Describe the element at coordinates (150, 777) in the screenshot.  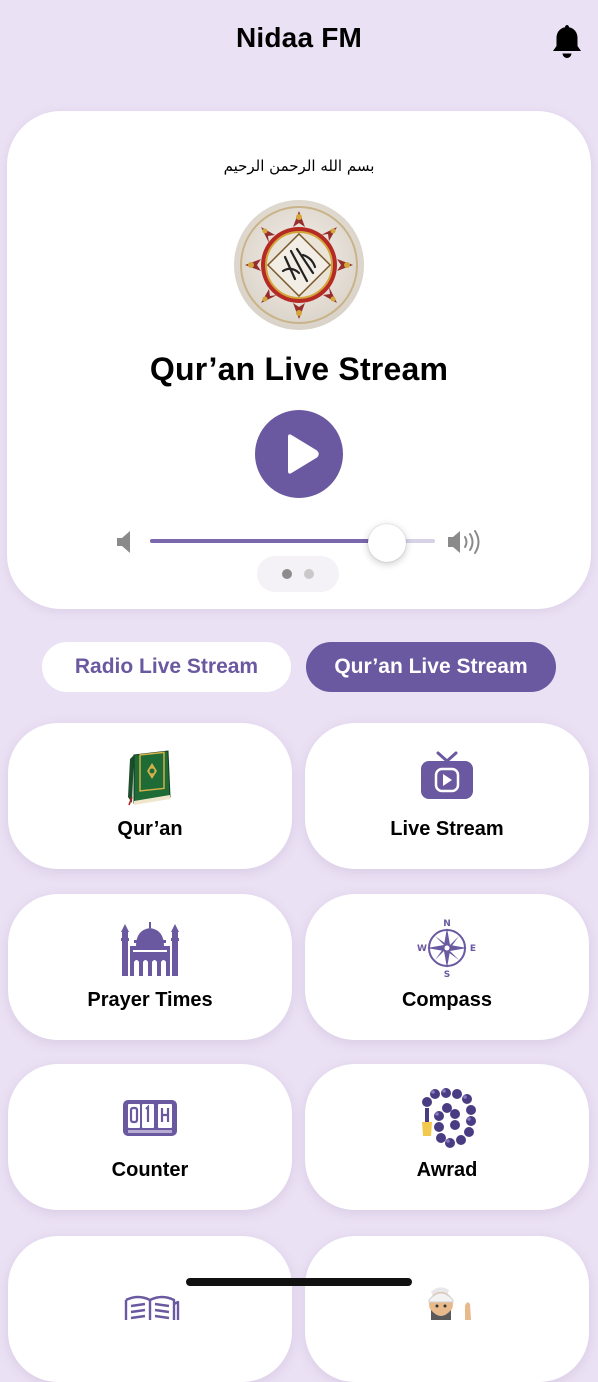
I see `quran-book-icon` at that location.